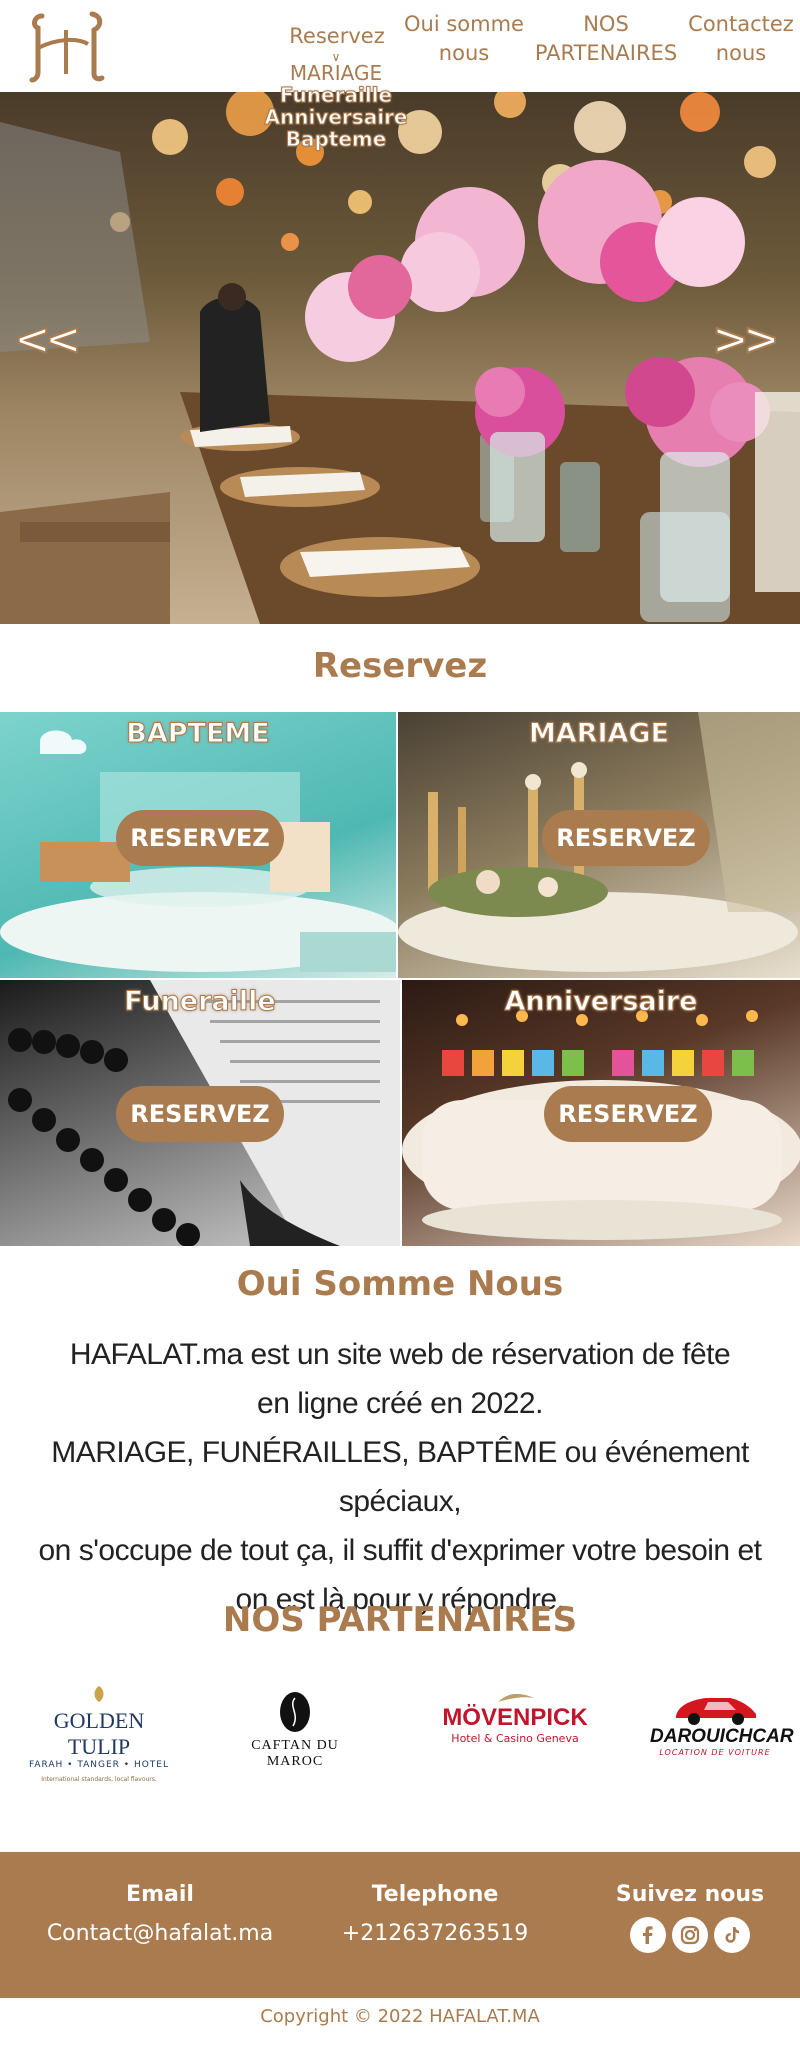 This screenshot has width=800, height=2046. What do you see at coordinates (516, 1697) in the screenshot?
I see `bird-icon` at bounding box center [516, 1697].